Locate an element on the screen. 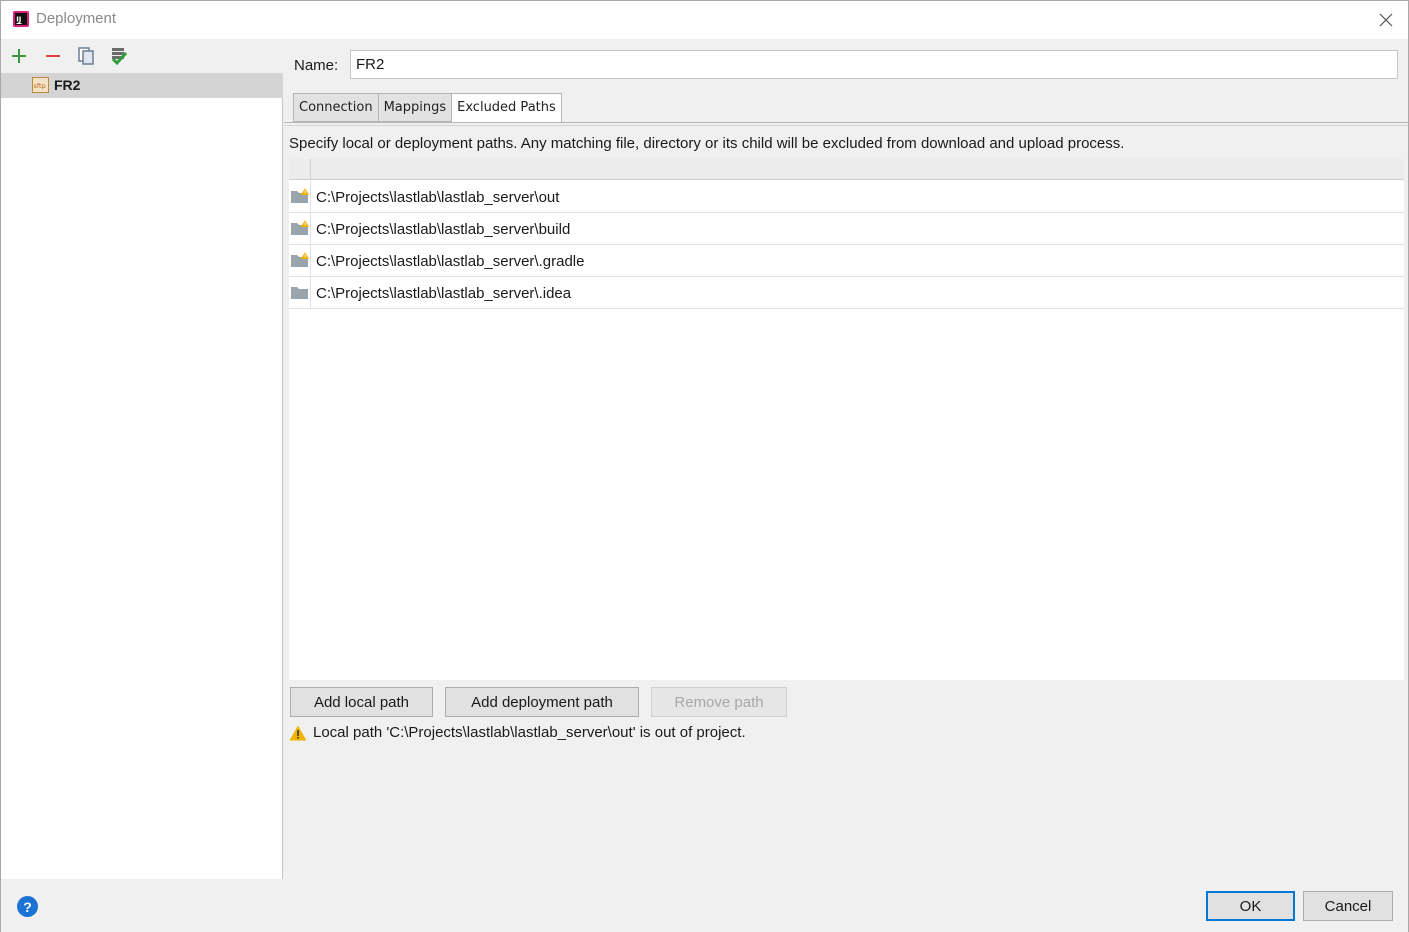 Image resolution: width=1409 pixels, height=932 pixels. settings-tabs: Connection Mappings Excluded Paths is located at coordinates (427, 108).